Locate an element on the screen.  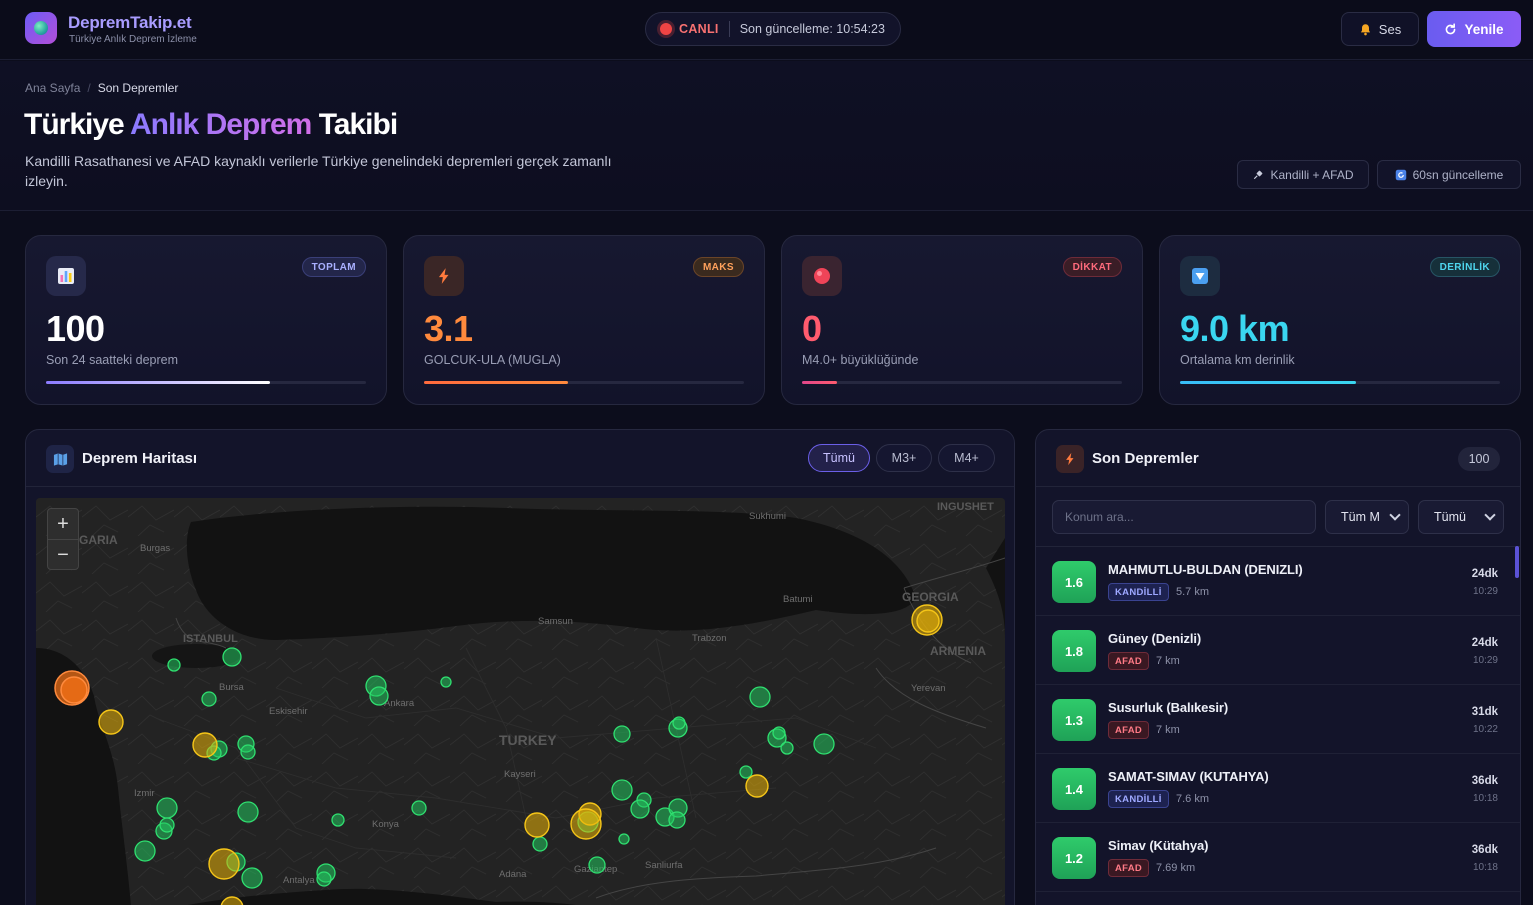
source-select: Tümü is located at coordinates (1461, 517).